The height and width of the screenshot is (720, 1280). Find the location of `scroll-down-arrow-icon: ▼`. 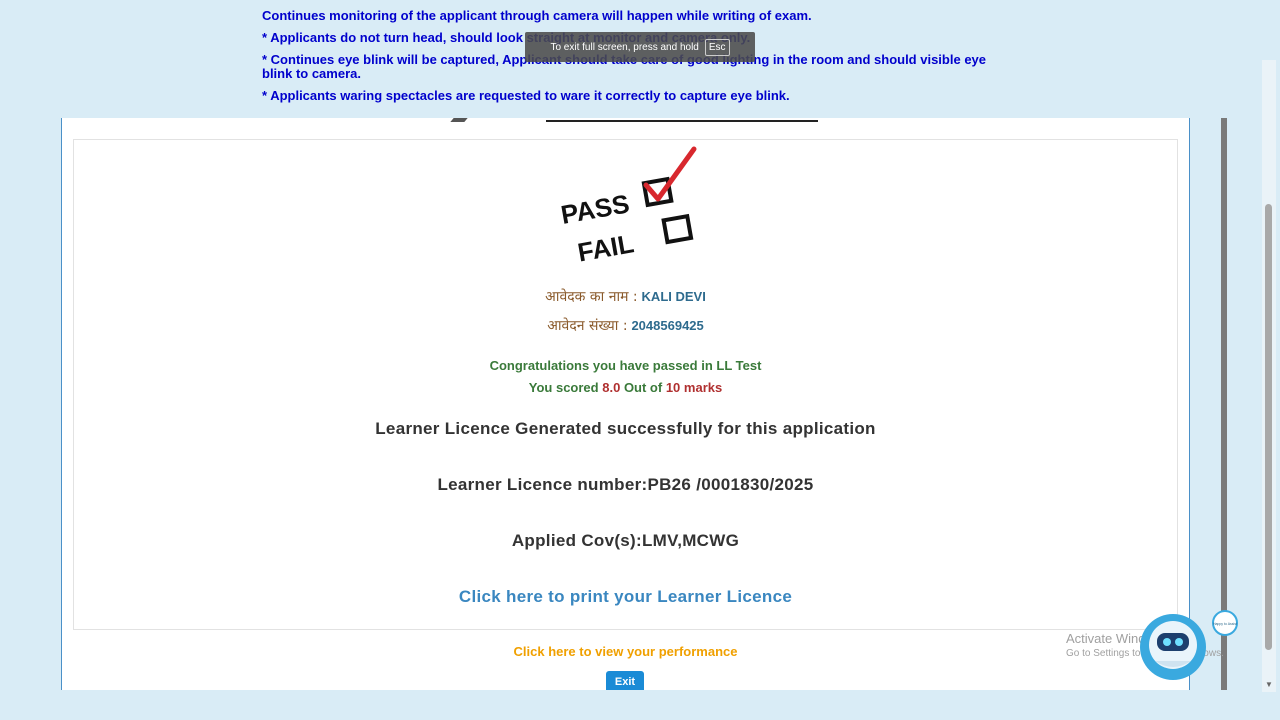

scroll-down-arrow-icon: ▼ is located at coordinates (1269, 684).